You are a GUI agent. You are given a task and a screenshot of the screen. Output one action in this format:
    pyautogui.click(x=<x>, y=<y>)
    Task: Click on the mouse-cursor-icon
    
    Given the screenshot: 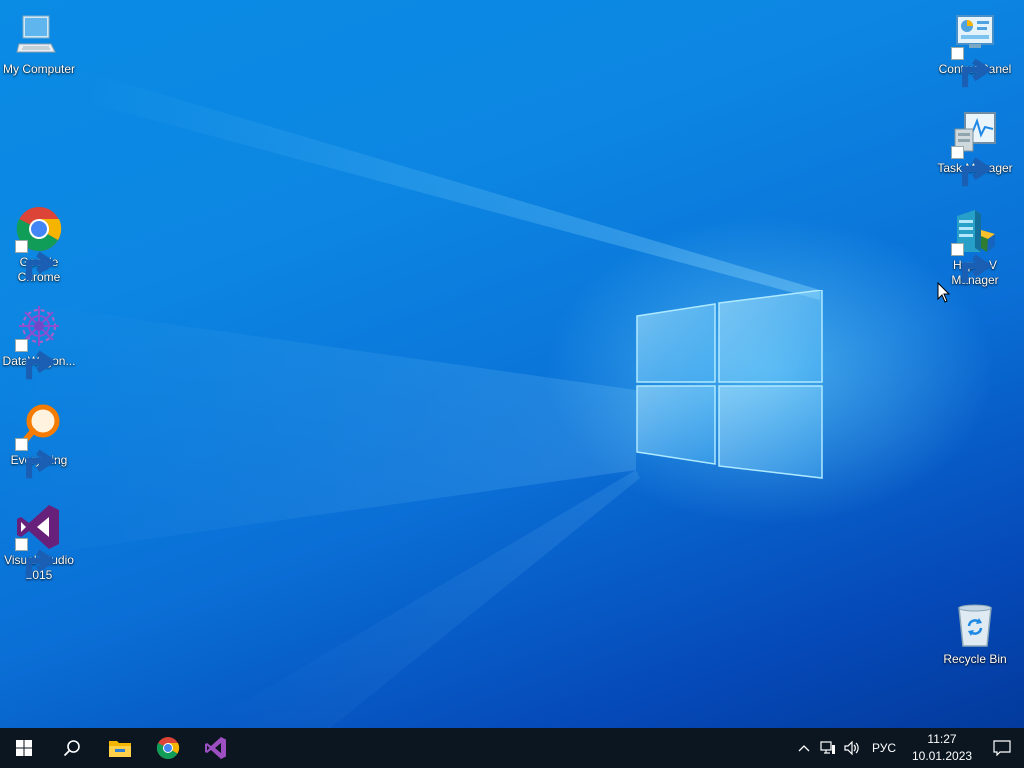 What is the action you would take?
    pyautogui.click(x=944, y=292)
    